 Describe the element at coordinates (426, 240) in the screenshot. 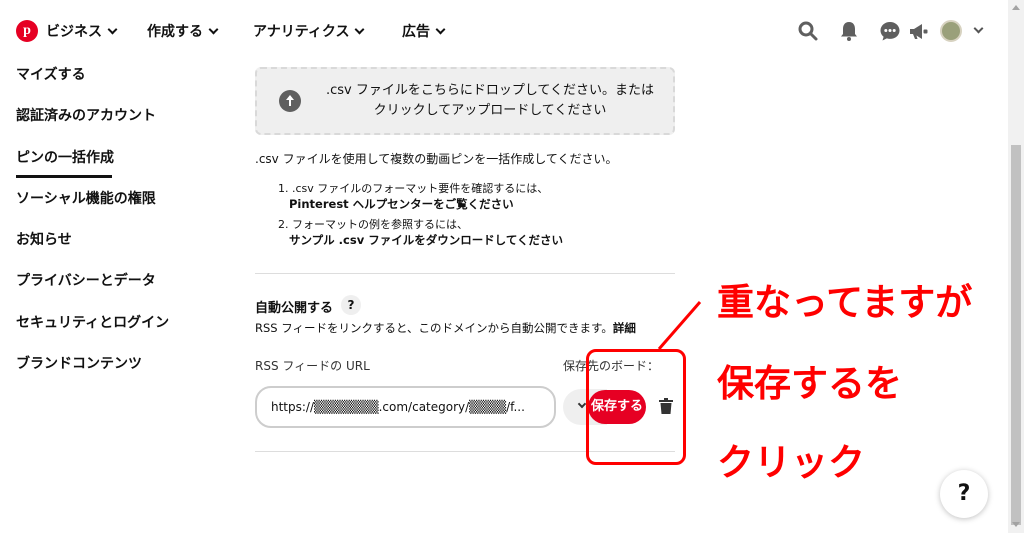

I see `sample-csv-download-link: サンプル .csv ファイルをダウンロードしてください` at that location.